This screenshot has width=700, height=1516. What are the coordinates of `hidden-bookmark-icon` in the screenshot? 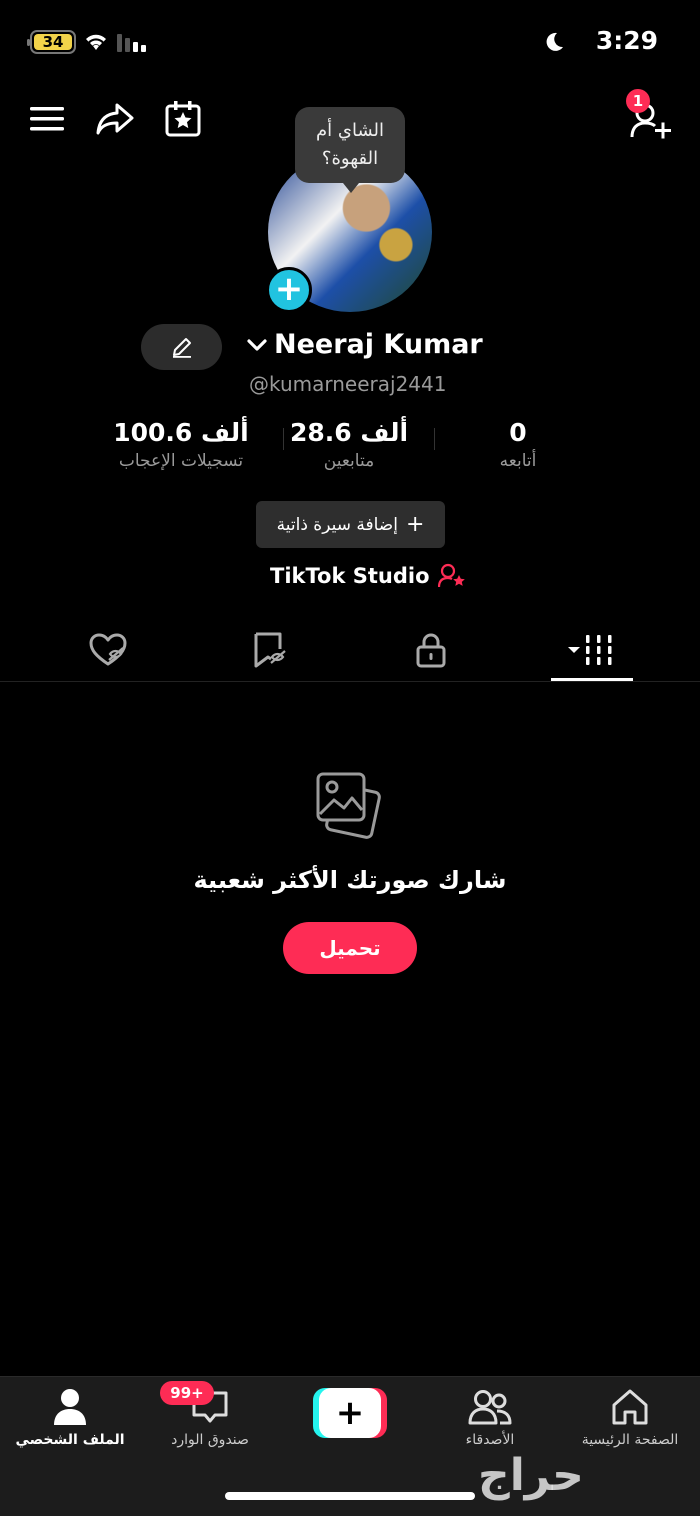 It's located at (270, 650).